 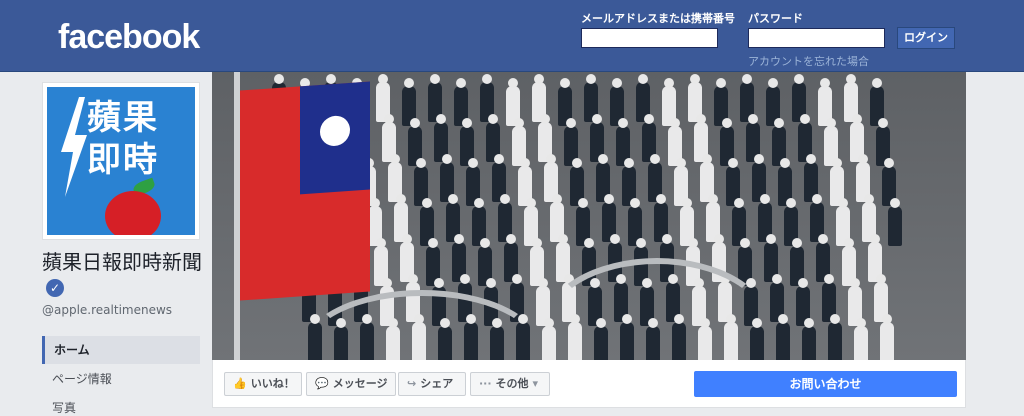 What do you see at coordinates (263, 384) in the screenshot?
I see `like-button: 👍 いいね！` at bounding box center [263, 384].